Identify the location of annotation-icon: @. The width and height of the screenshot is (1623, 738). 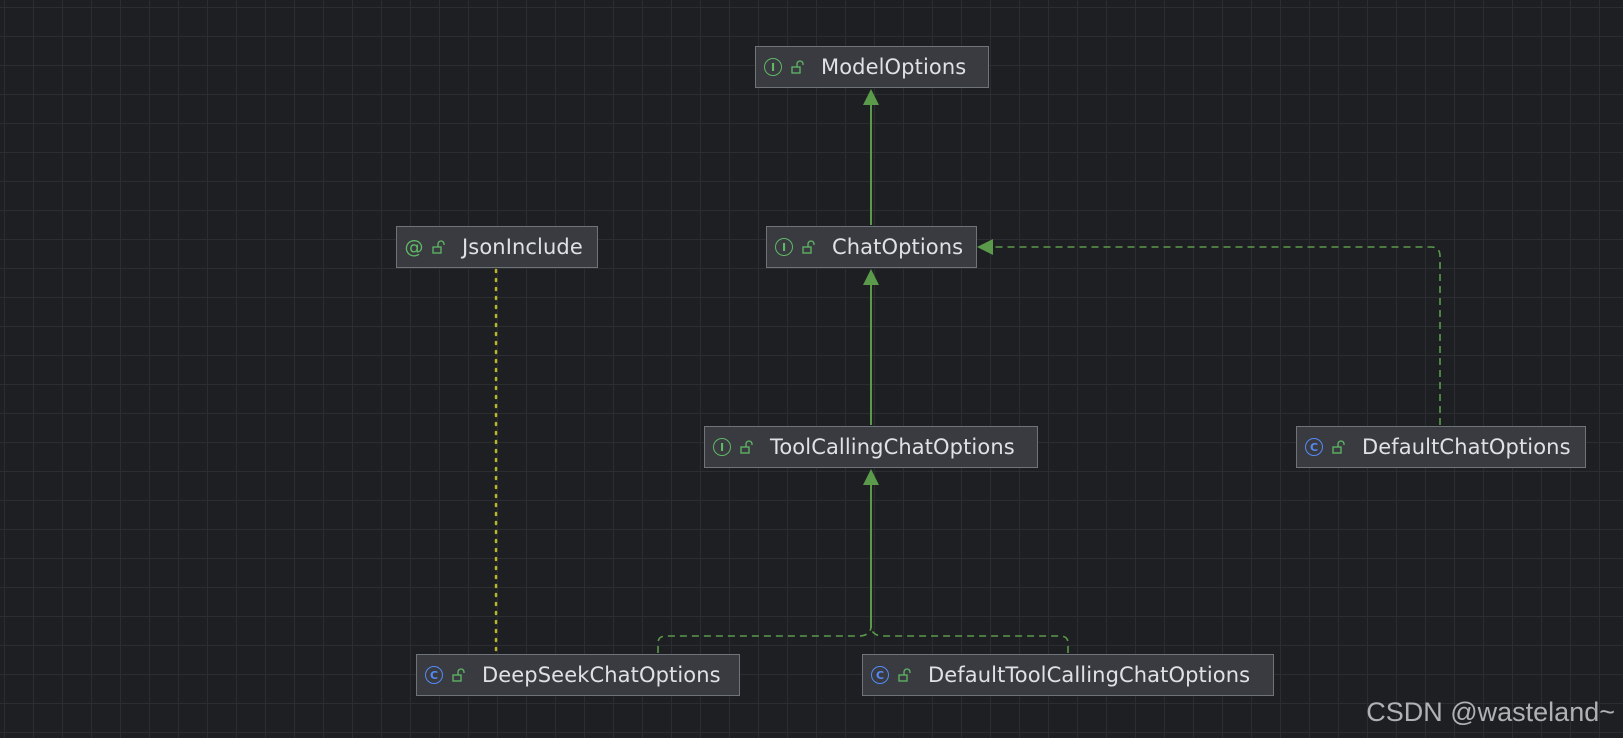
(414, 246).